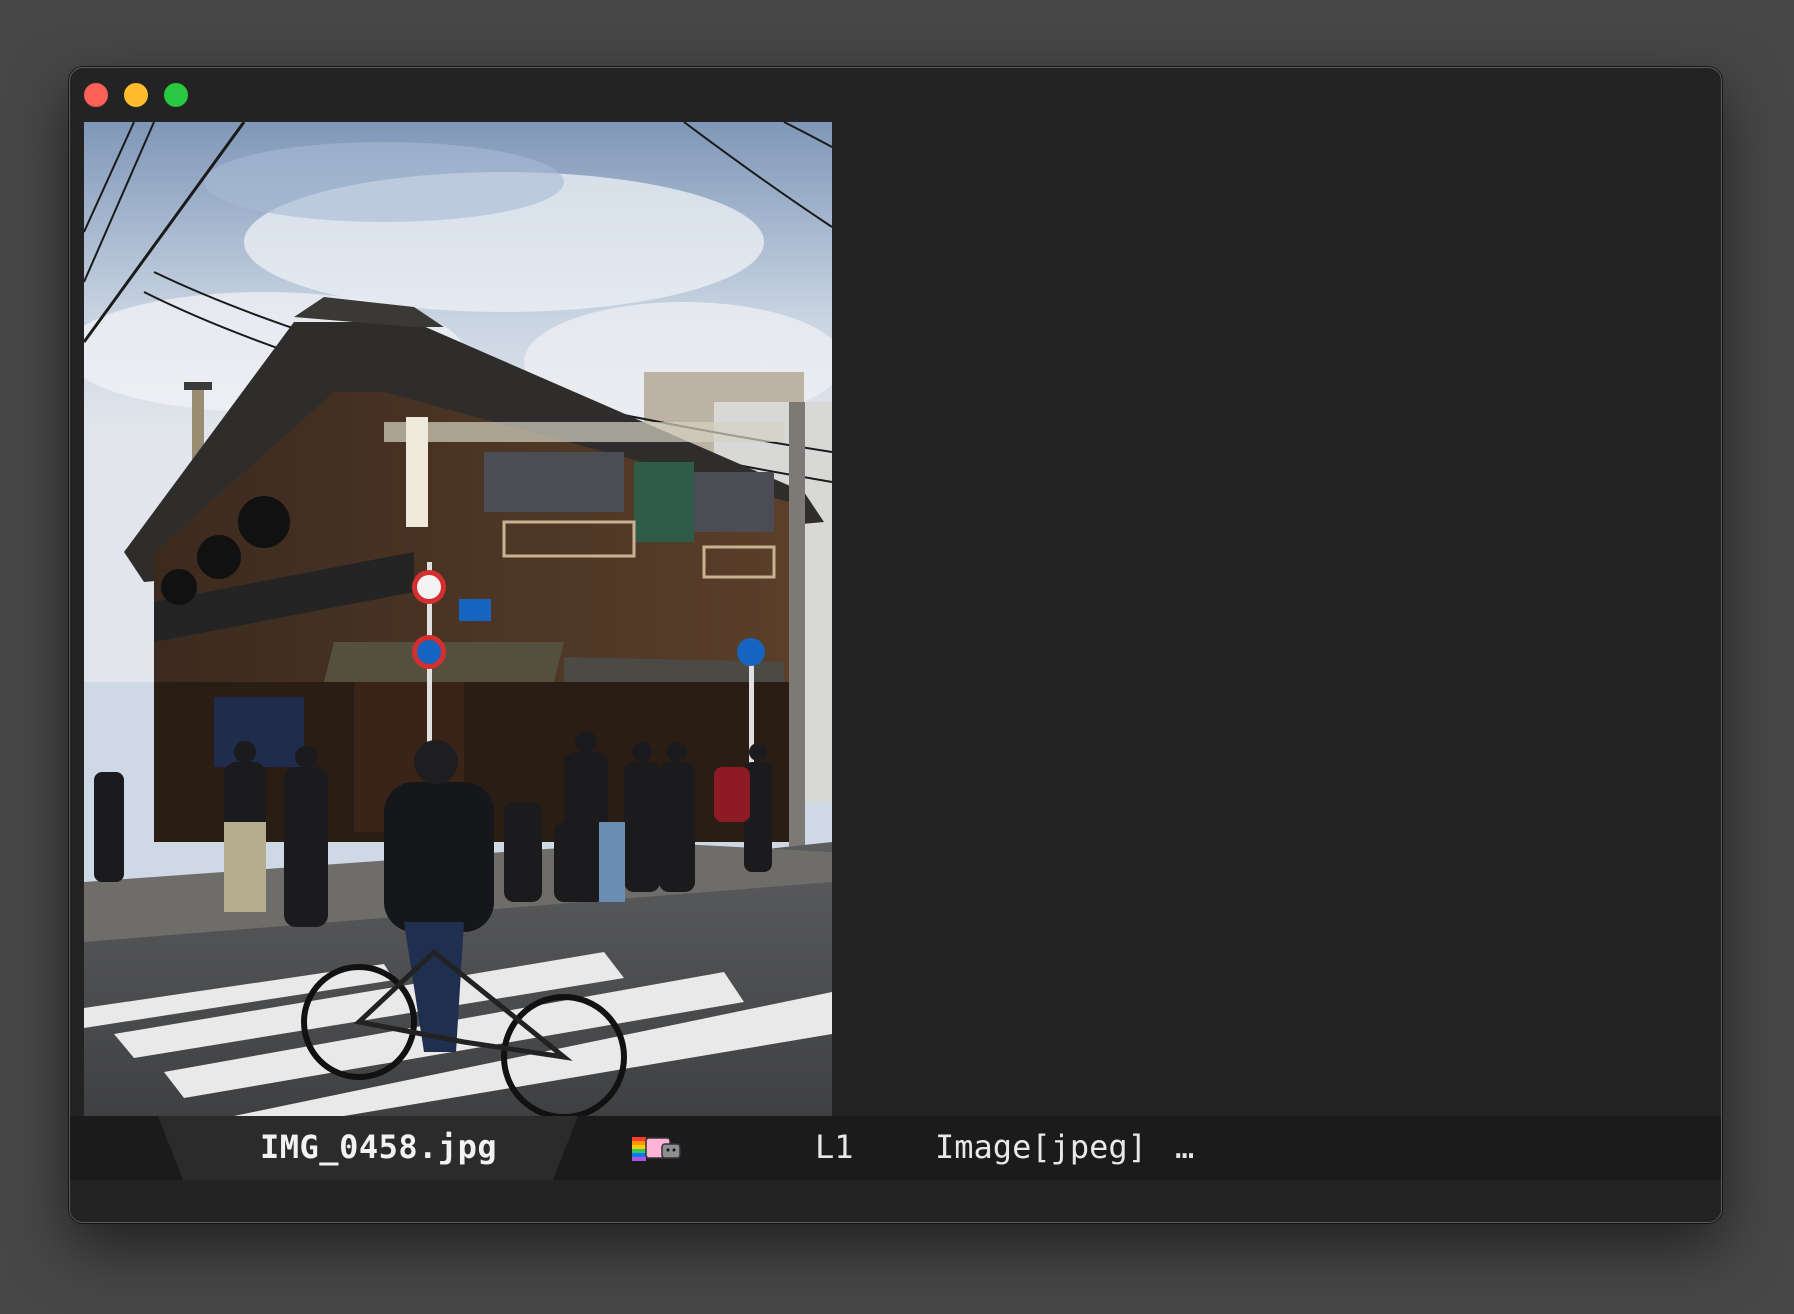 The image size is (1794, 1314). Describe the element at coordinates (176, 95) in the screenshot. I see `maximize-window-button` at that location.